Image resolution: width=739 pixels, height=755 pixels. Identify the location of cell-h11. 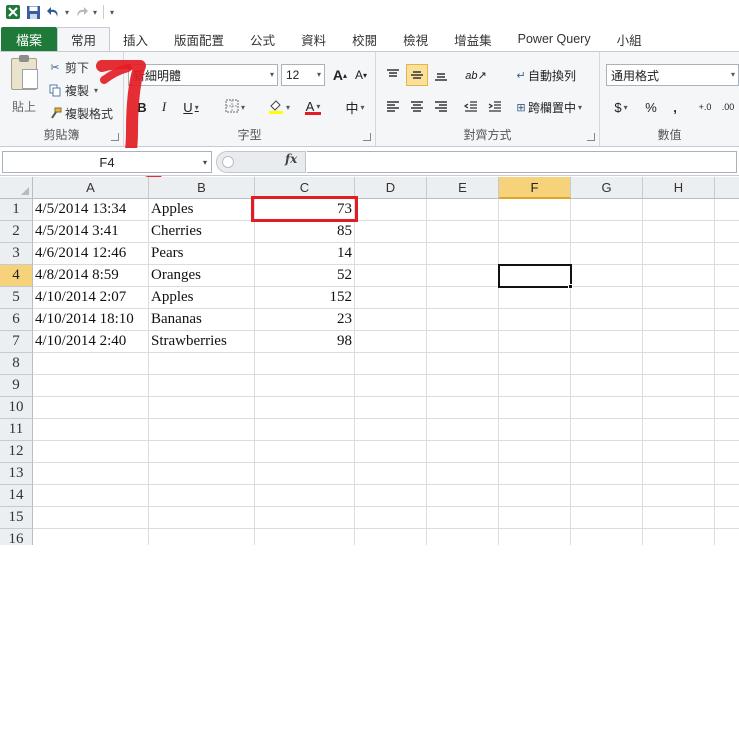
(679, 430).